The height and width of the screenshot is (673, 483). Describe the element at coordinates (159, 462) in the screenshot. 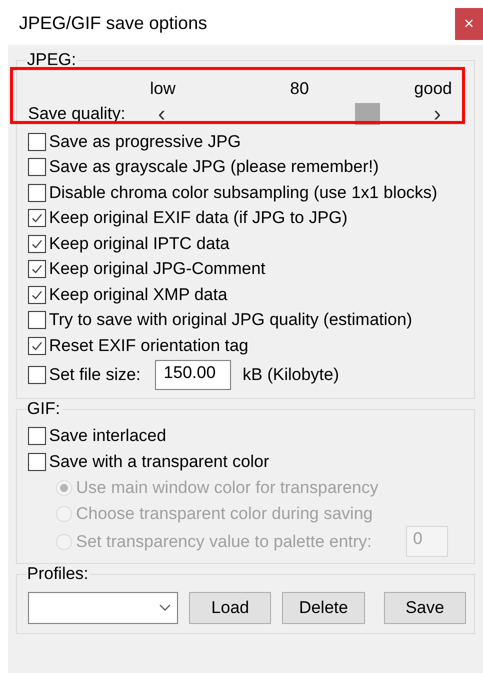

I see `checkbox-label: Save with a transparent color` at that location.